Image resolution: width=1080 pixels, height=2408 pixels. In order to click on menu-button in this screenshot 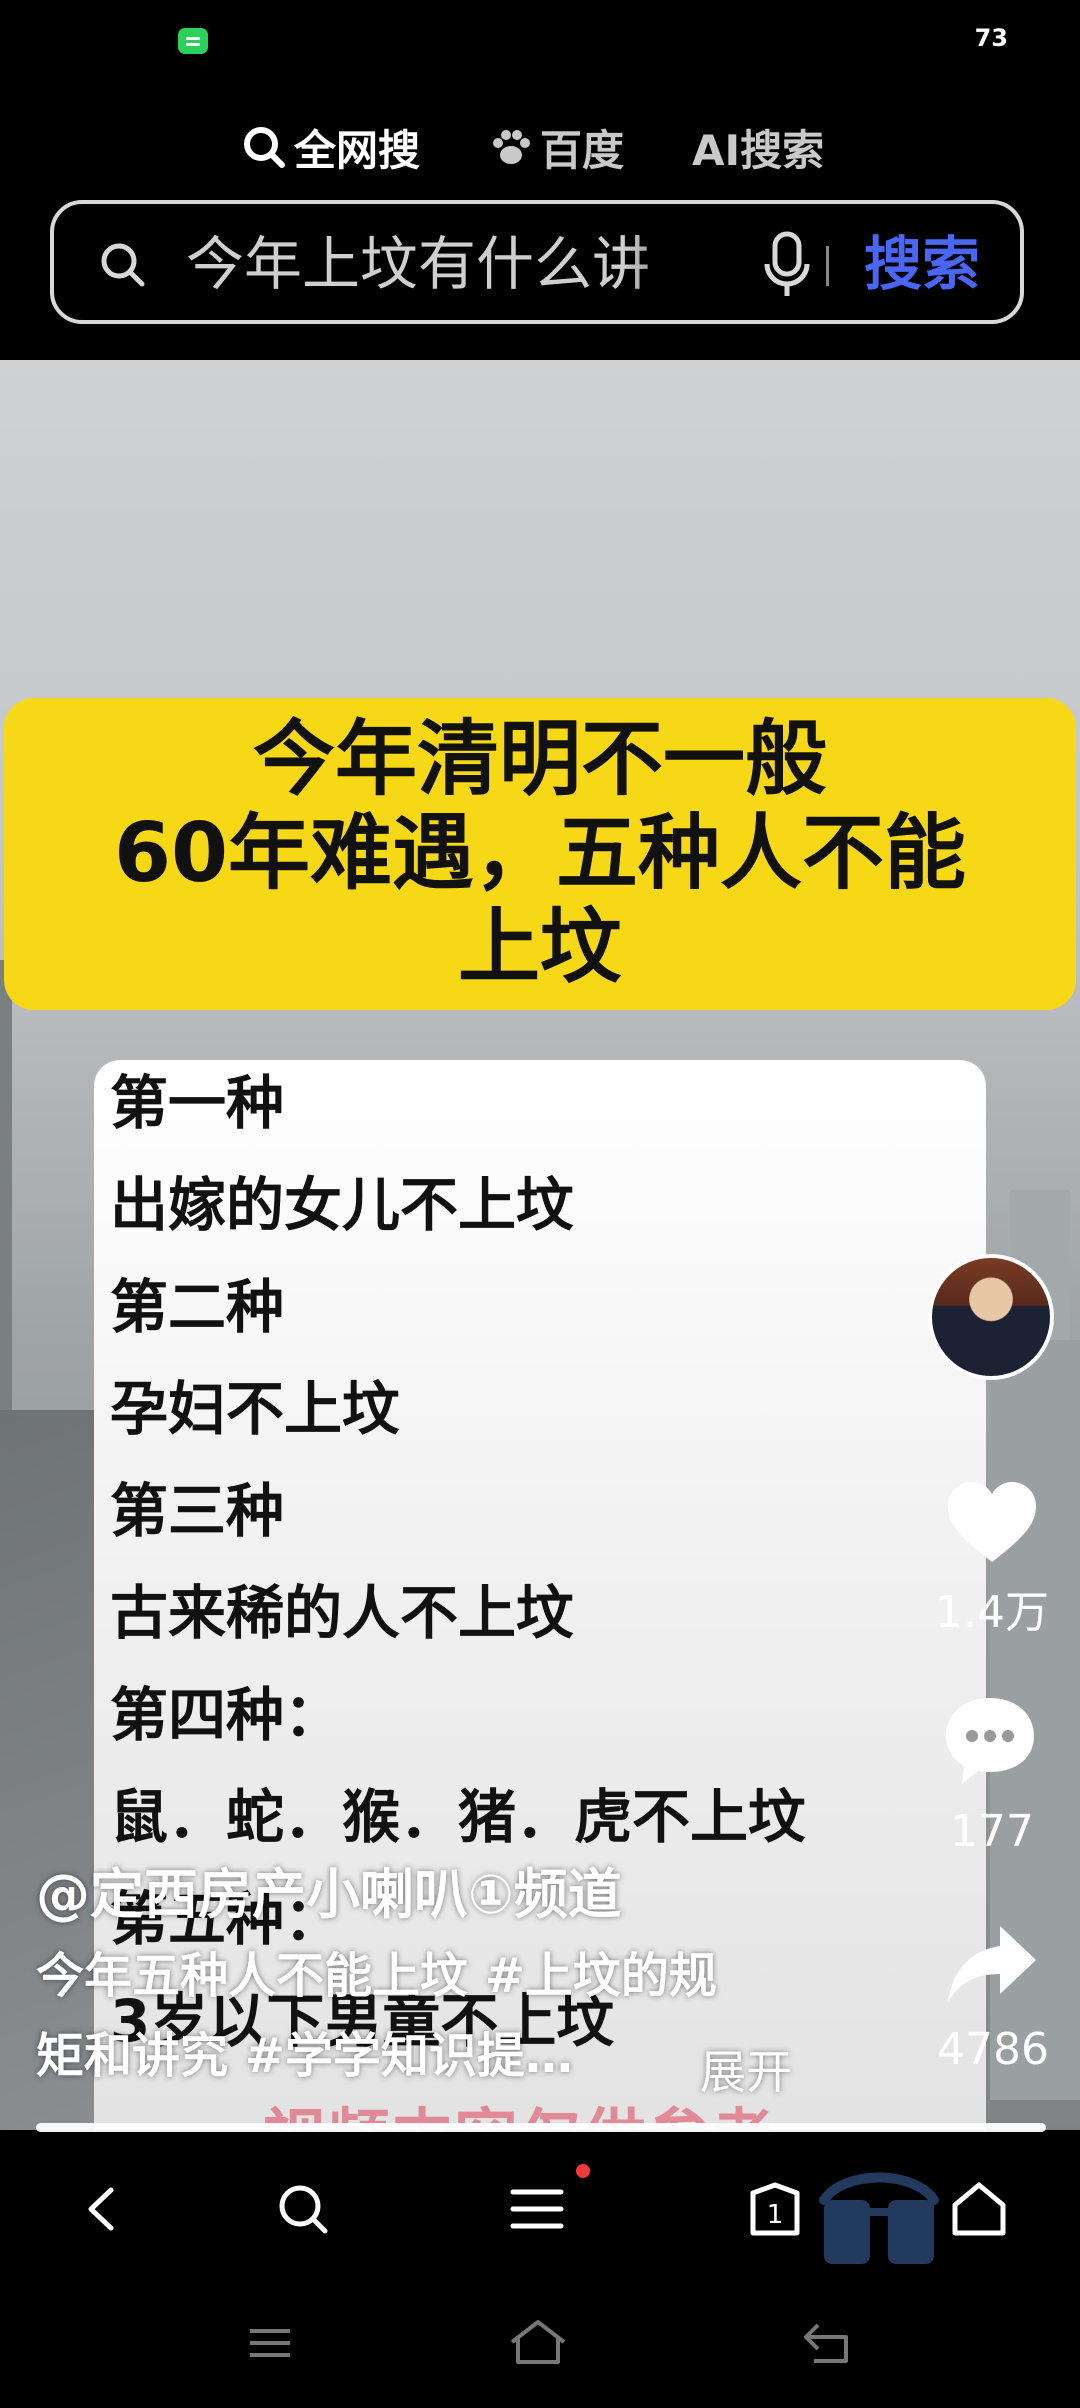, I will do `click(537, 2209)`.